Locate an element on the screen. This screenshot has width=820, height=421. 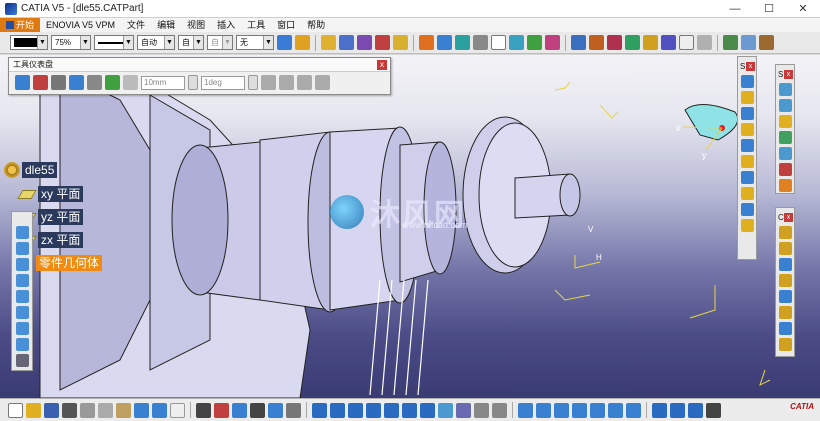
knowledge-icon is located at coordinates (221, 410).